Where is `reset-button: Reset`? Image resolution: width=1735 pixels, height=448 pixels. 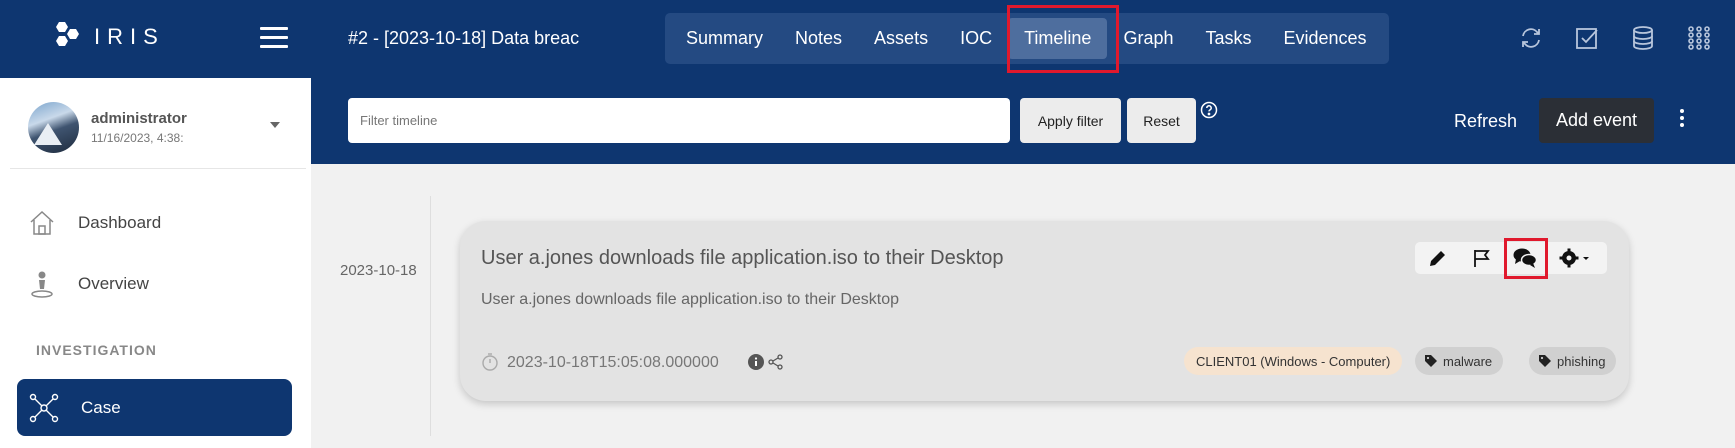 reset-button: Reset is located at coordinates (1161, 120).